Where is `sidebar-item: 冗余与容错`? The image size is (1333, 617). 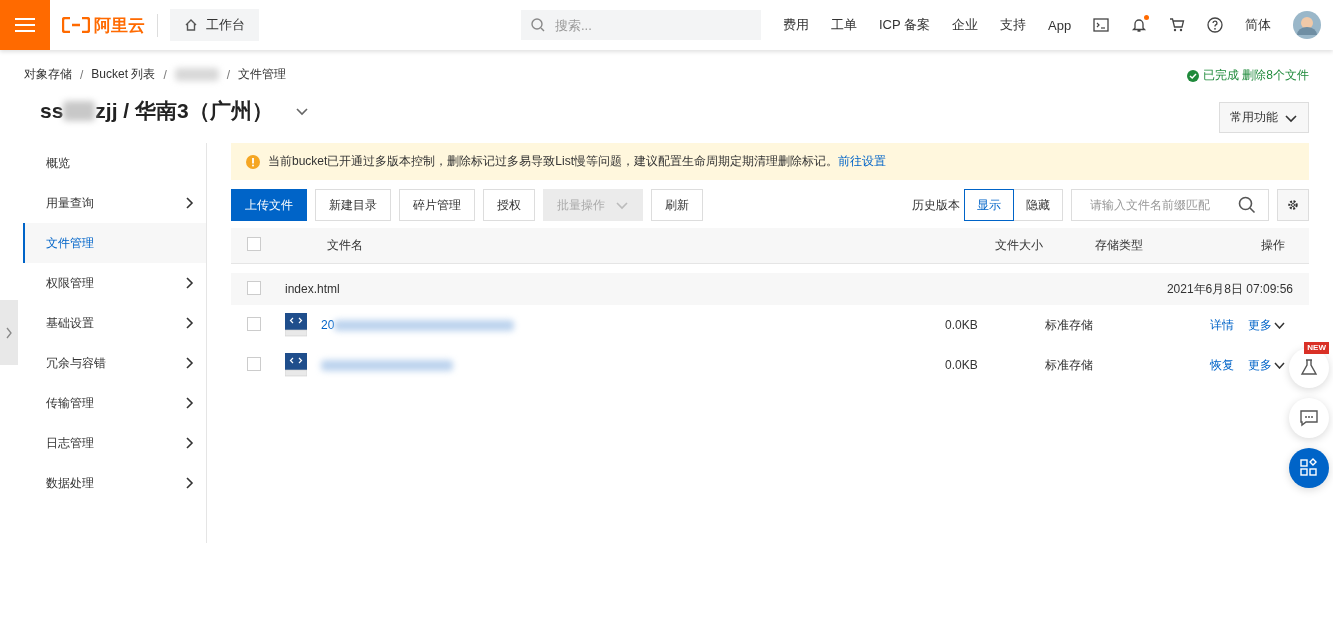
sidebar-item: 冗余与容错 is located at coordinates (114, 363).